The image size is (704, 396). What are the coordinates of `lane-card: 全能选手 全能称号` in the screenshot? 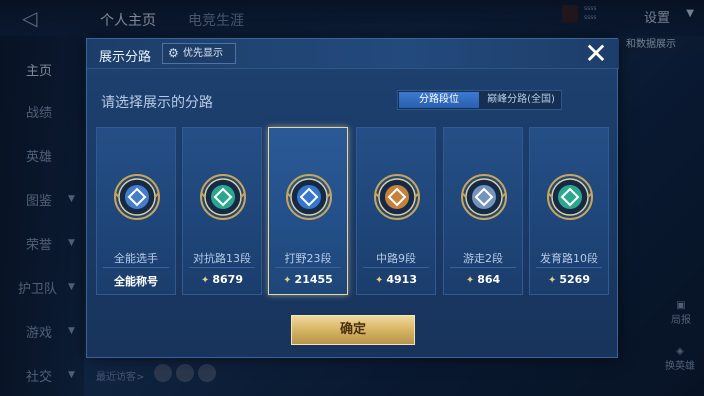 It's located at (136, 211).